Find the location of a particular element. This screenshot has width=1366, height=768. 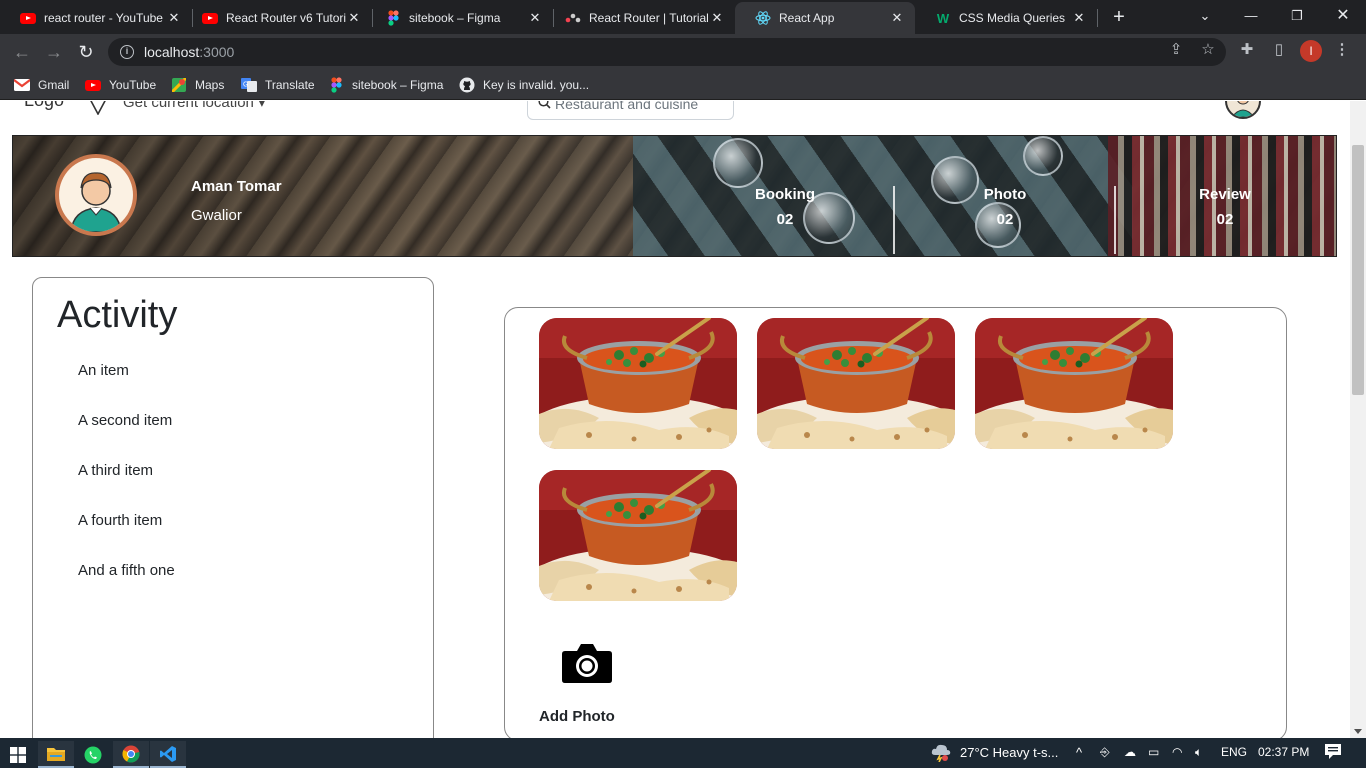

whatsapp-icon is located at coordinates (93, 754).